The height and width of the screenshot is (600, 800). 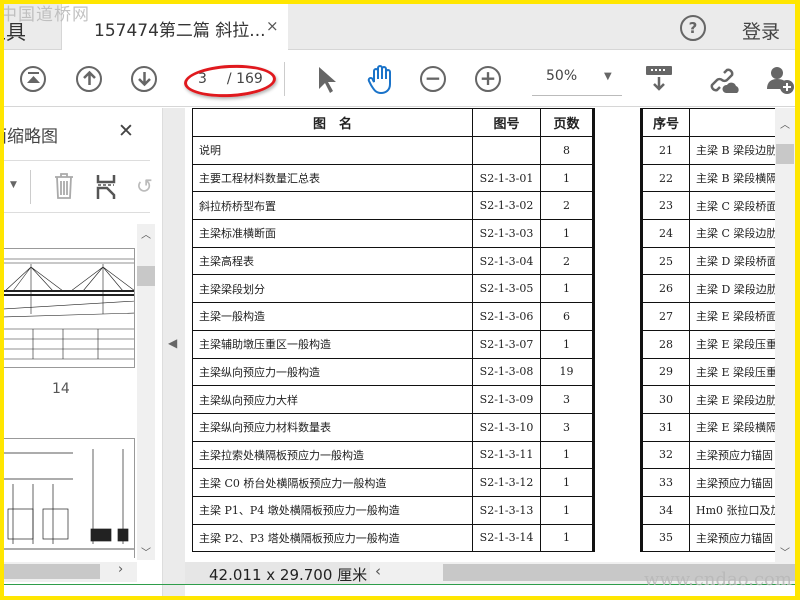 What do you see at coordinates (693, 28) in the screenshot?
I see `help-button: ?` at bounding box center [693, 28].